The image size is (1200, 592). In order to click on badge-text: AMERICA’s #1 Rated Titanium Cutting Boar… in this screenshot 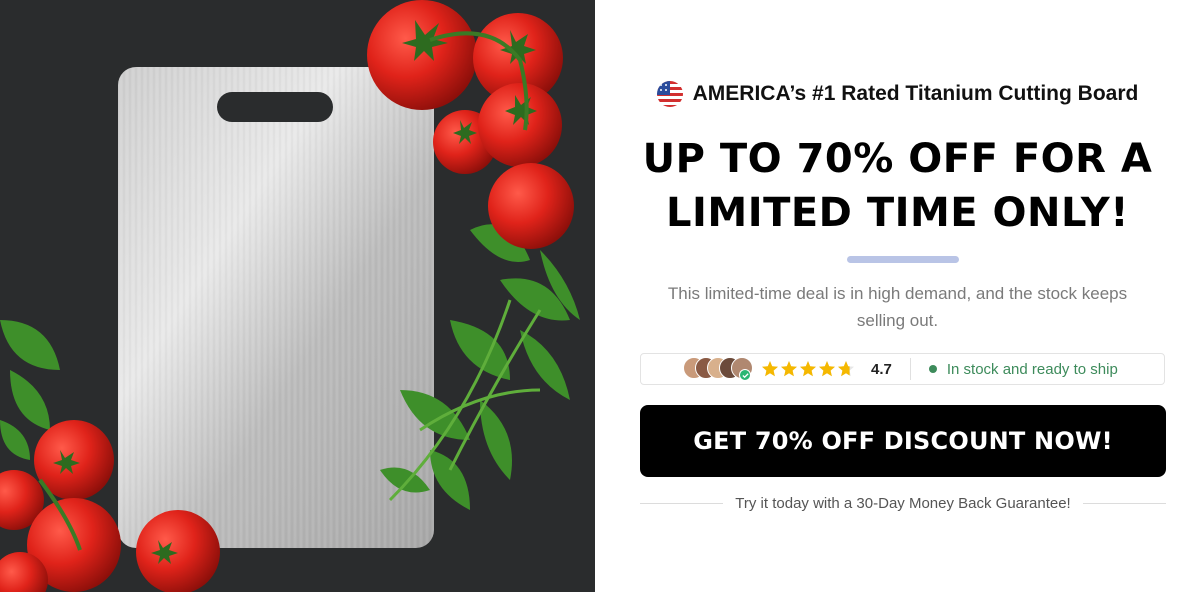, I will do `click(915, 93)`.